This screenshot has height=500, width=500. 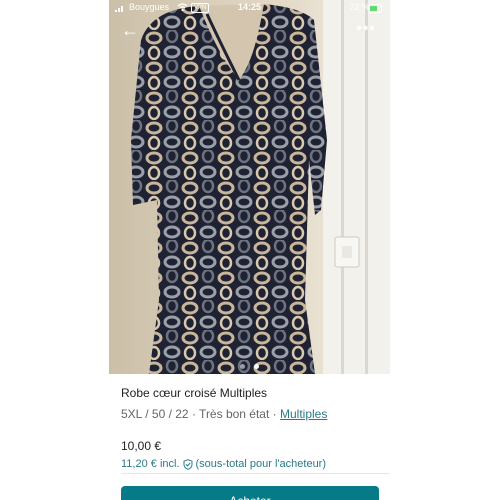 I want to click on buy-button: Acheter, so click(x=250, y=493).